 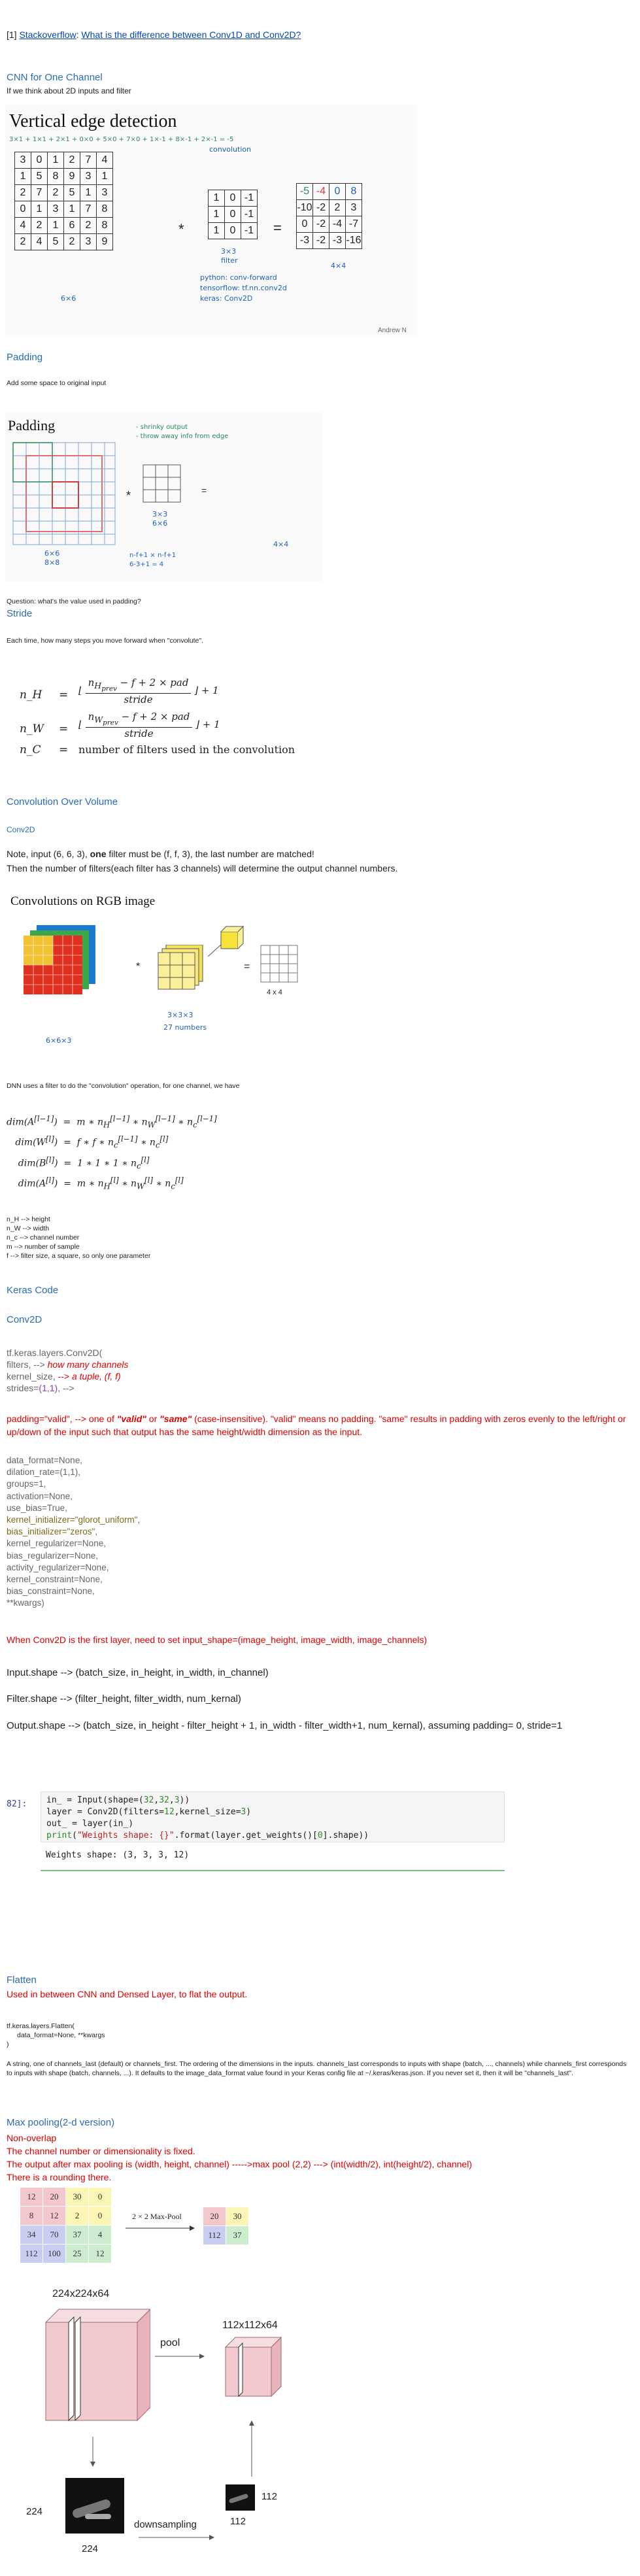 What do you see at coordinates (62, 801) in the screenshot?
I see `conv-volume-heading: Convolution Over Volume` at bounding box center [62, 801].